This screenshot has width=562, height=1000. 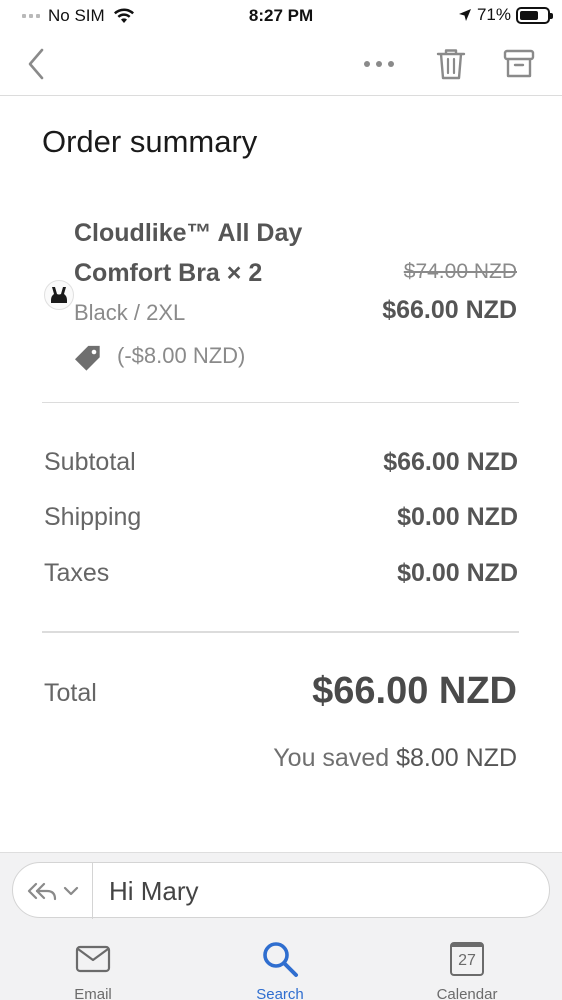 I want to click on product-thumbnail, so click(x=59, y=295).